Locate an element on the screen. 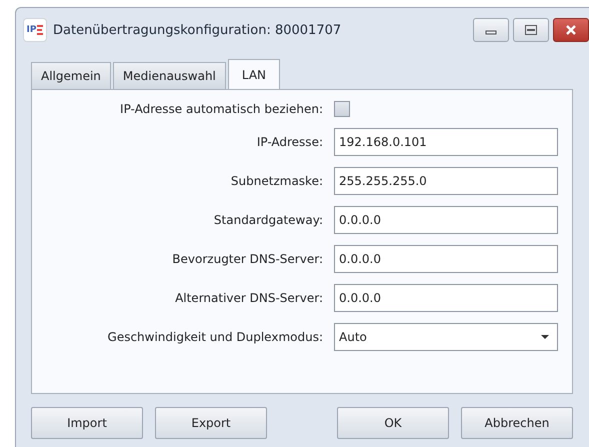 This screenshot has width=589, height=447. field-label: IP-Adresse: is located at coordinates (289, 142).